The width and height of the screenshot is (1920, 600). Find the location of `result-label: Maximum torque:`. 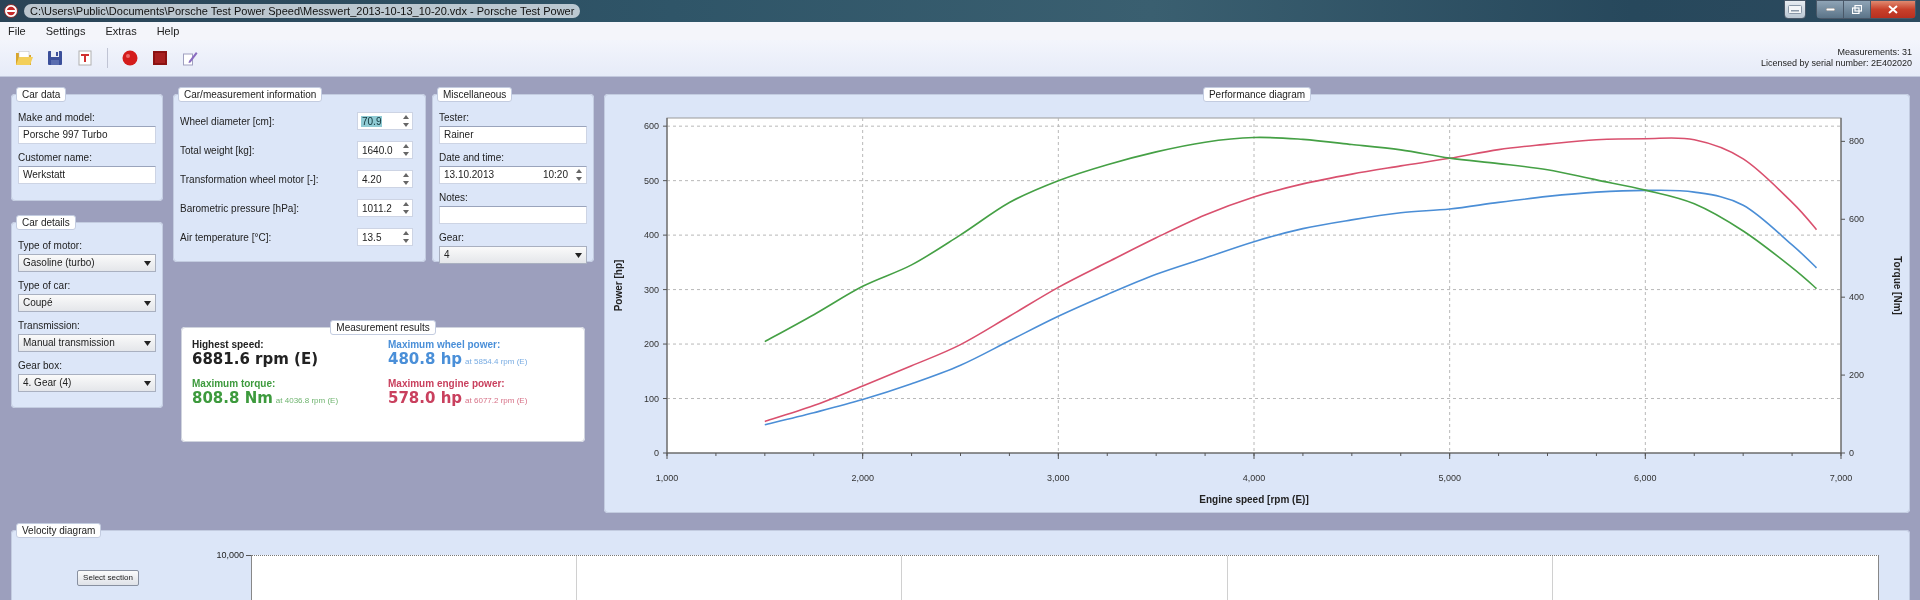

result-label: Maximum torque: is located at coordinates (234, 383).